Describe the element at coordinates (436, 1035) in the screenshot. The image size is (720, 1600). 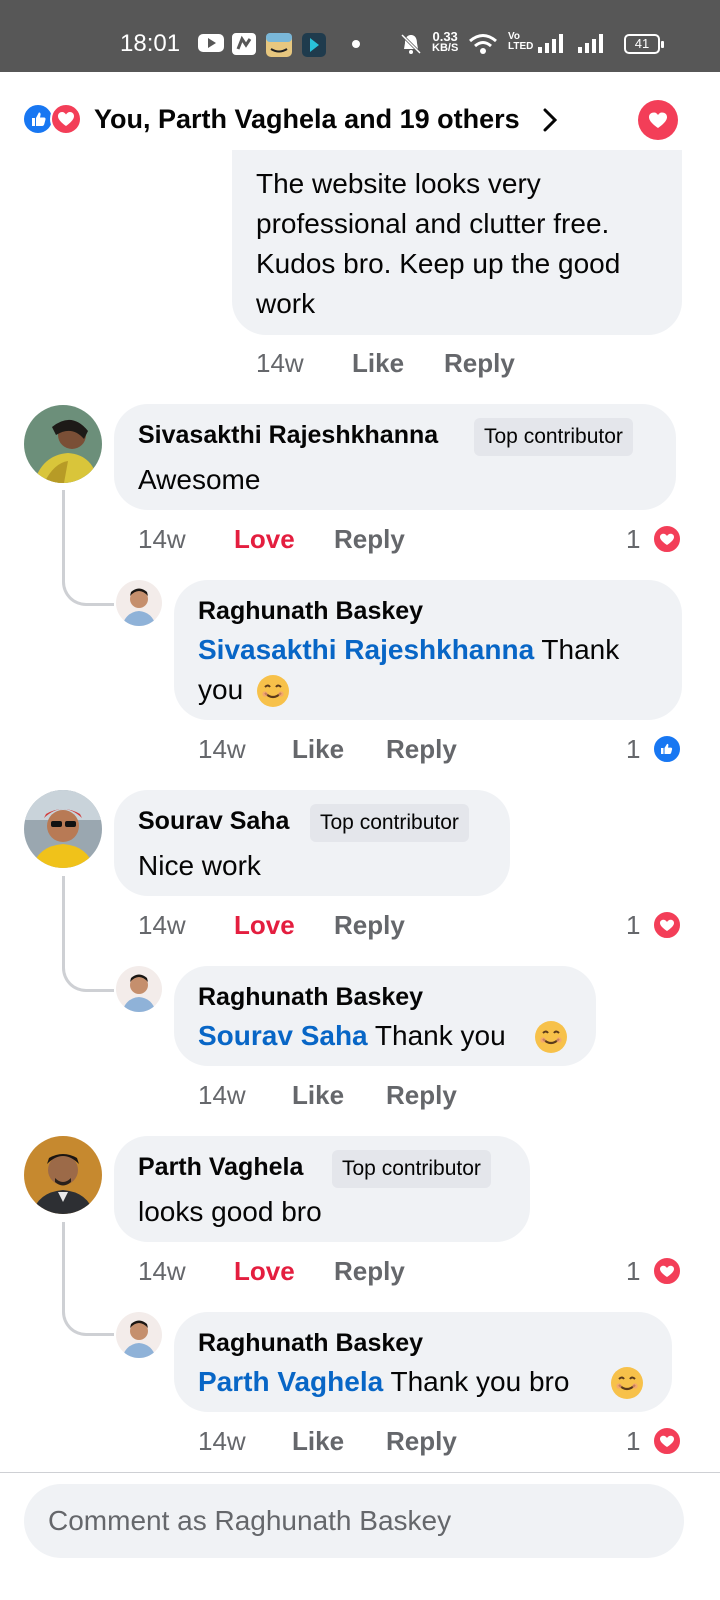
I see `reply-text-part: Thank you` at that location.